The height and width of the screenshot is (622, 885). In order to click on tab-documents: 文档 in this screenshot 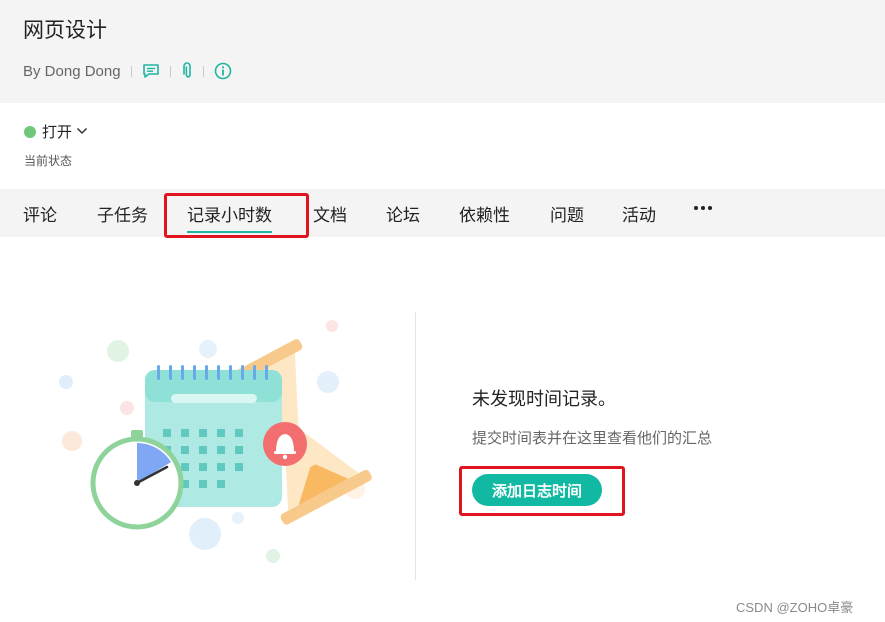, I will do `click(330, 213)`.